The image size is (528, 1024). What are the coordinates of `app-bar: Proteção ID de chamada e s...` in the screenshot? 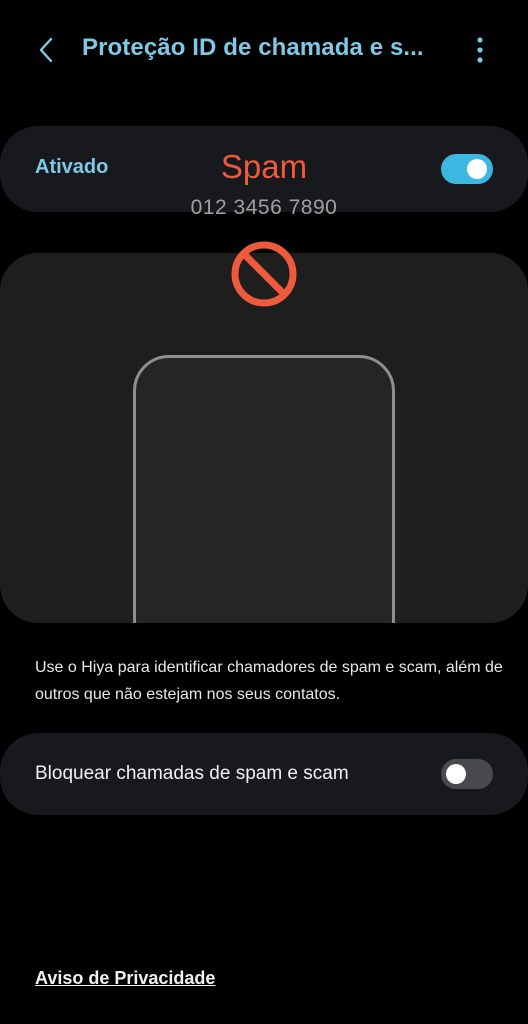 It's located at (264, 50).